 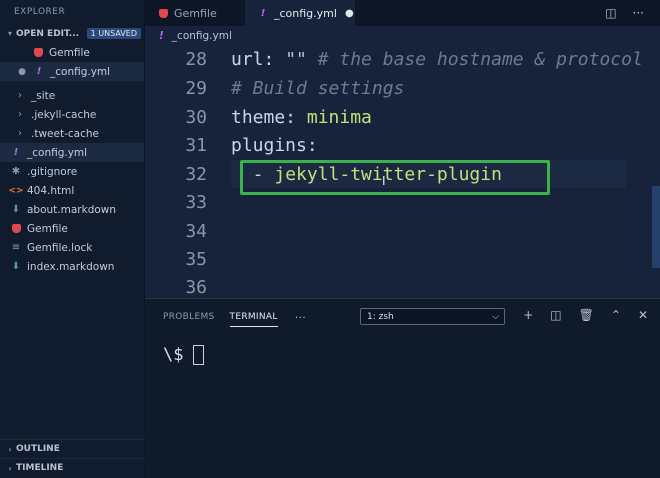 What do you see at coordinates (432, 316) in the screenshot?
I see `terminal-select: 1: zsh ⌵` at bounding box center [432, 316].